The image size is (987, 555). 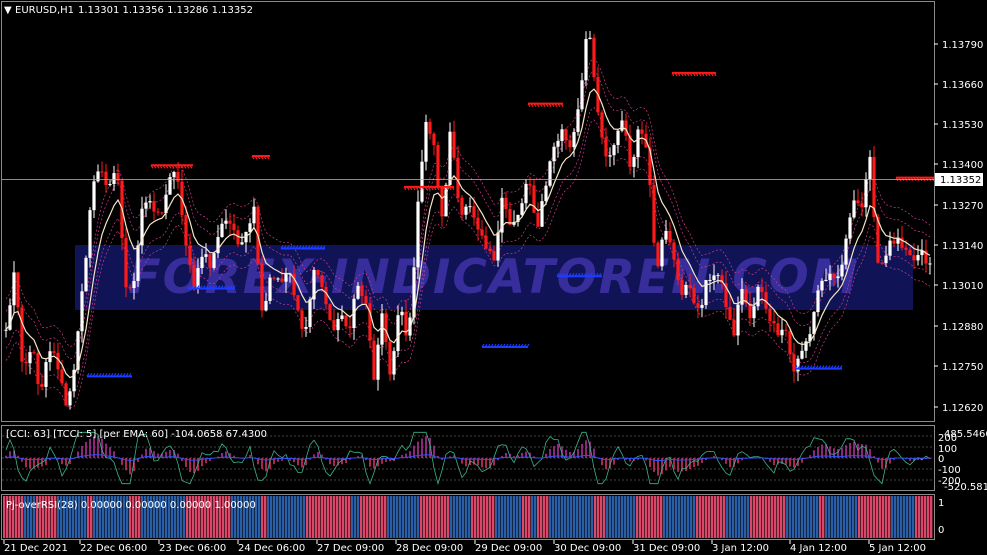 What do you see at coordinates (962, 45) in the screenshot?
I see `price-label: 1.13790` at bounding box center [962, 45].